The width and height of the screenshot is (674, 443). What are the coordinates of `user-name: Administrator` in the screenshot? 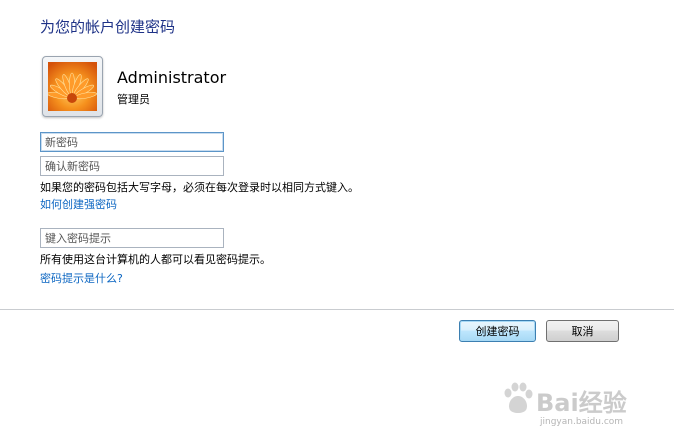 It's located at (172, 77).